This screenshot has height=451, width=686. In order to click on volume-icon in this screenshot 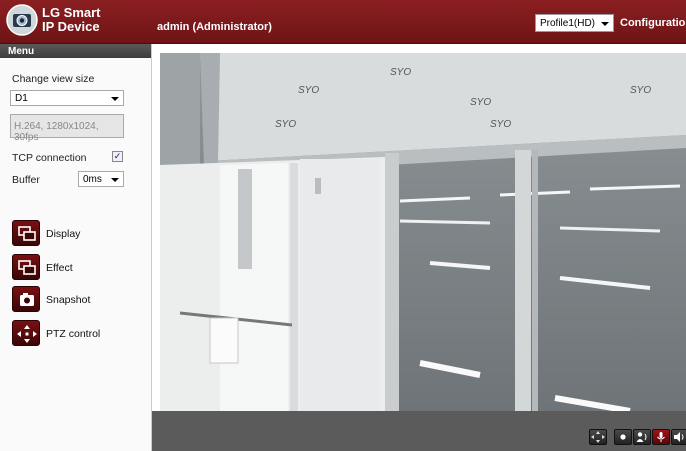, I will do `click(679, 437)`.